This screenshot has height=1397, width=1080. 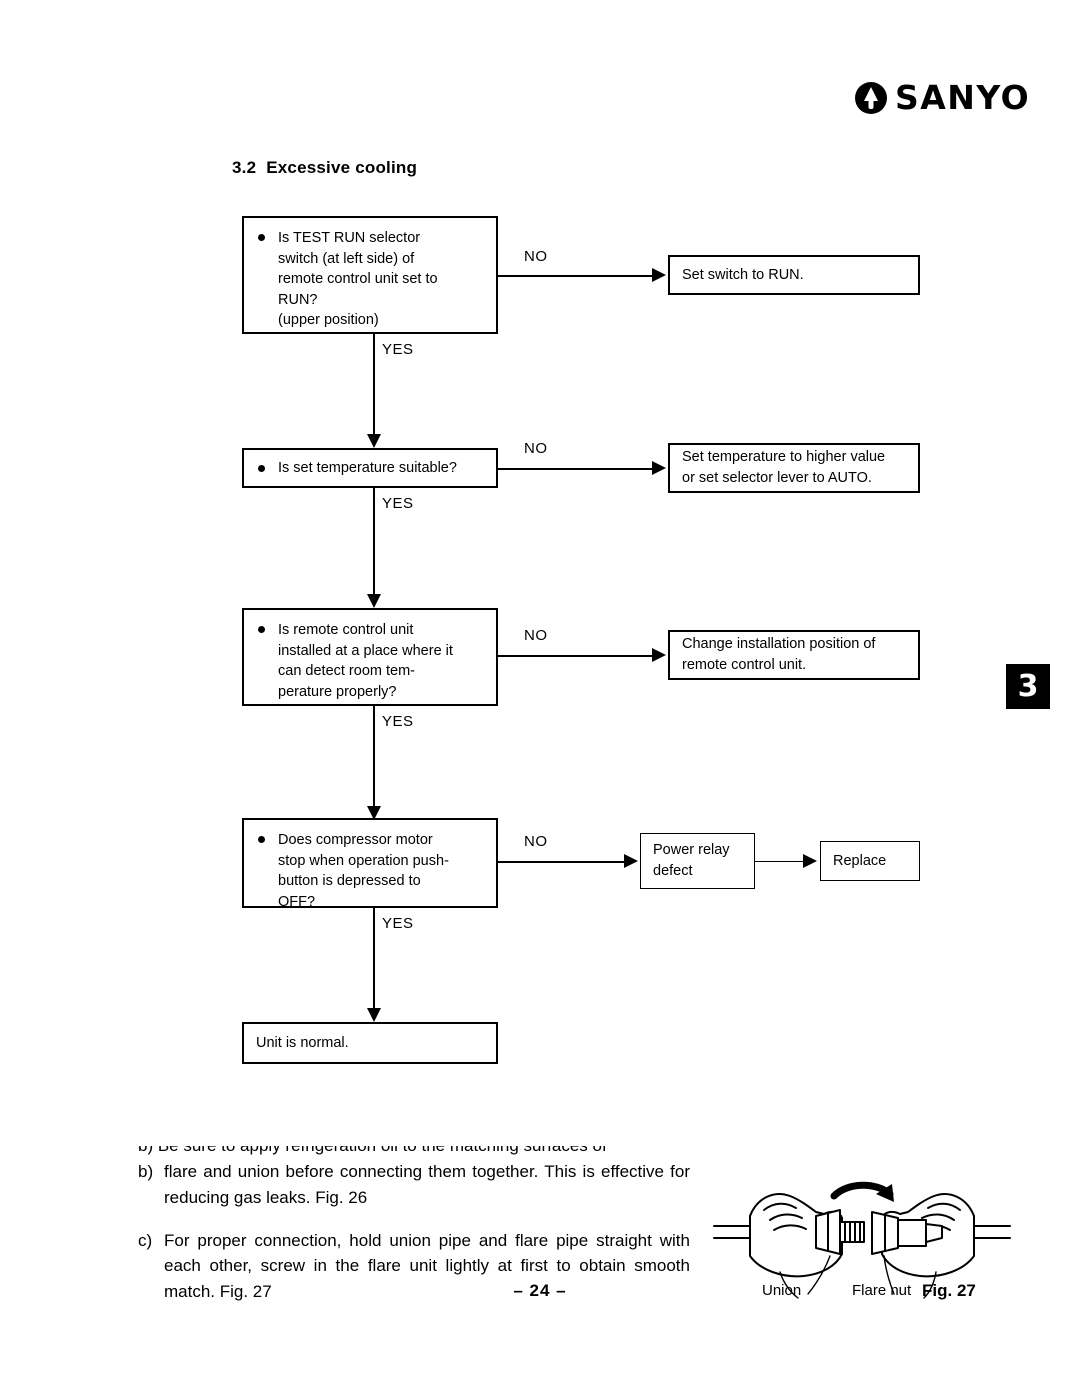 I want to click on action-box-replace: Replace, so click(x=870, y=861).